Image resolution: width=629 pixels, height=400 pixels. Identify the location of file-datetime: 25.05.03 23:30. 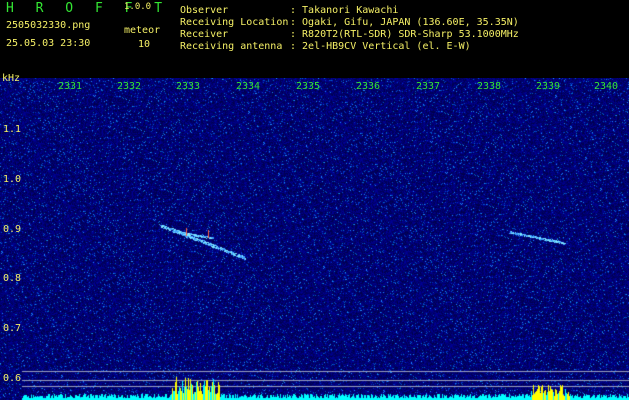
(48, 43).